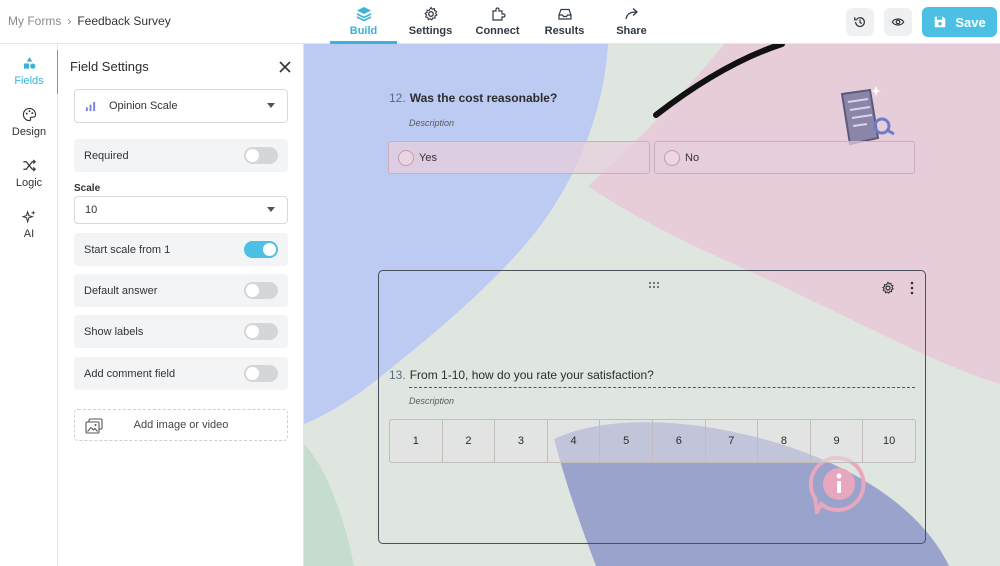 This screenshot has height=566, width=1000. Describe the element at coordinates (363, 31) in the screenshot. I see `tab-build-label: Build` at that location.